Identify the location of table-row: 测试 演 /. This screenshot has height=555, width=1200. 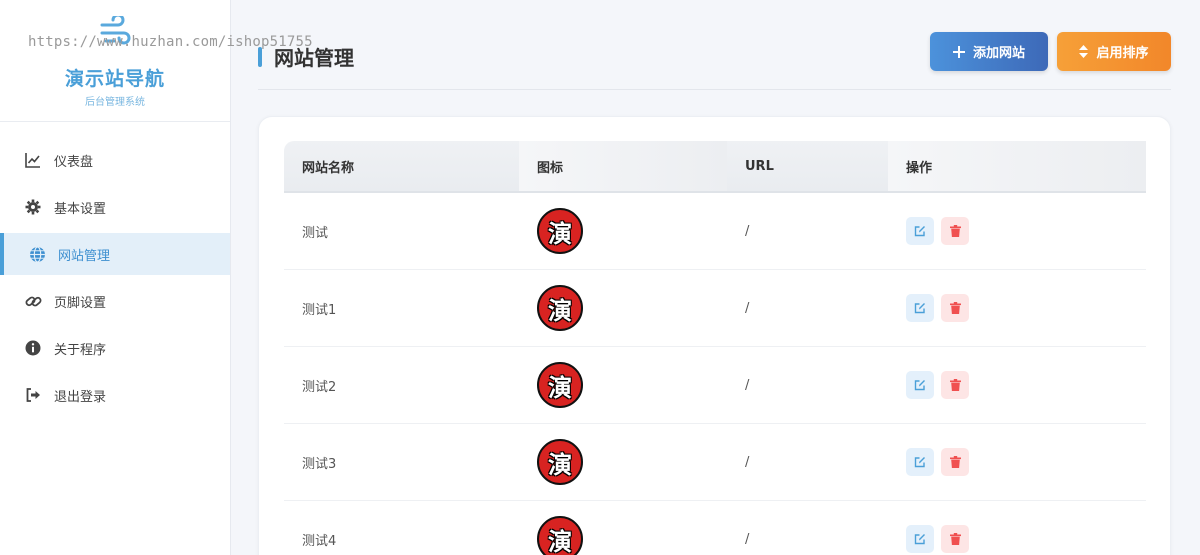
(715, 231).